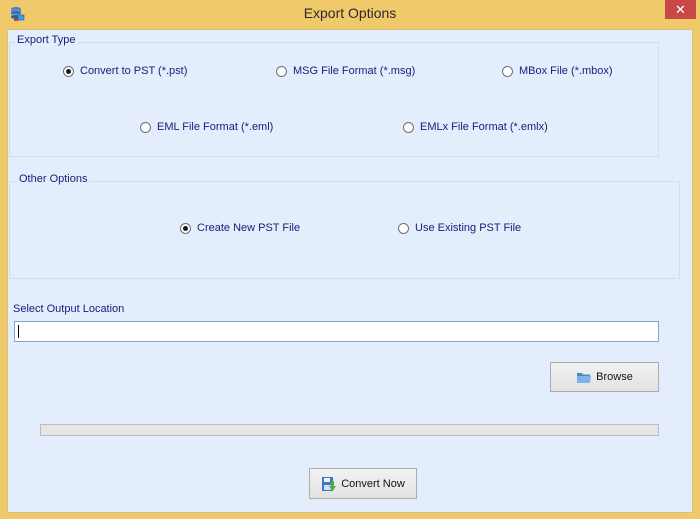 Image resolution: width=700 pixels, height=519 pixels. I want to click on export-type-label: Export Type, so click(46, 40).